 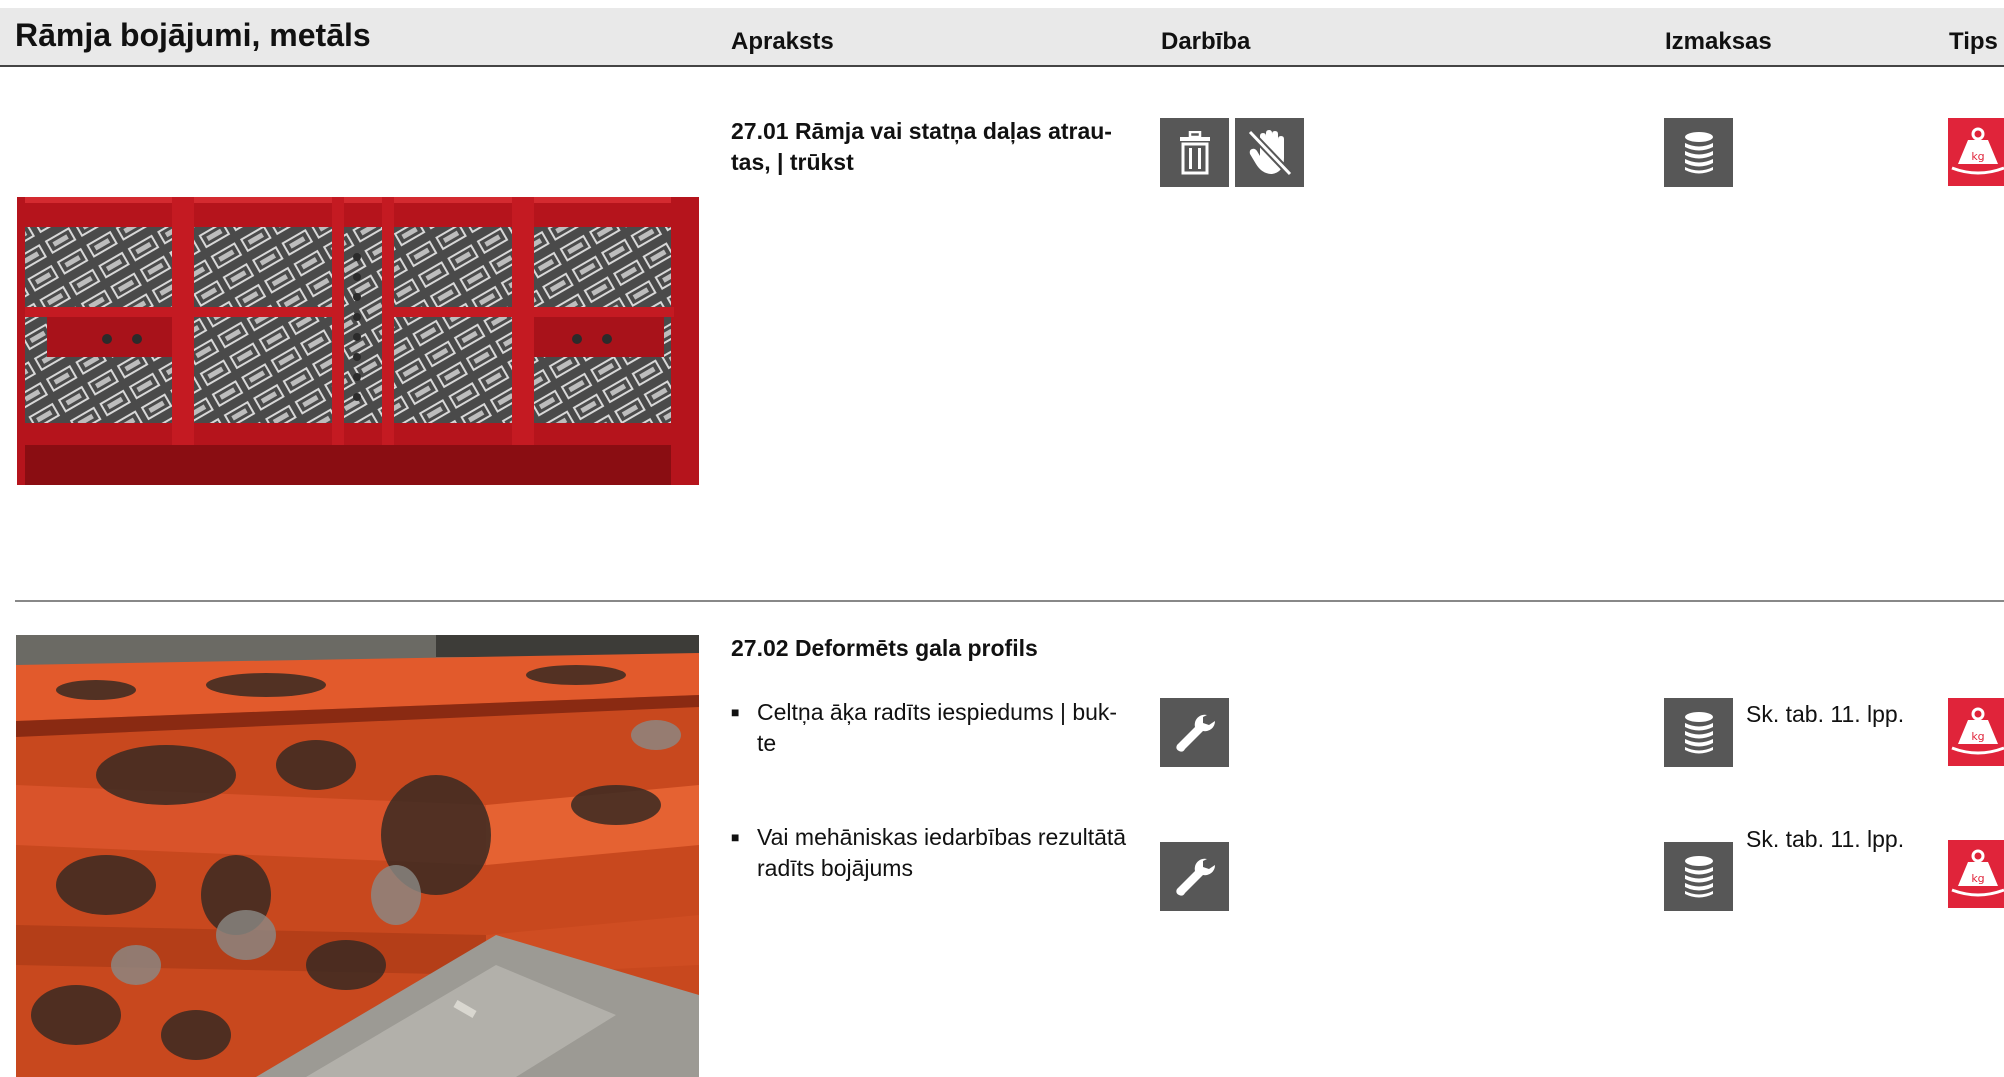 I want to click on rusty-end-profile-photo, so click(x=357, y=856).